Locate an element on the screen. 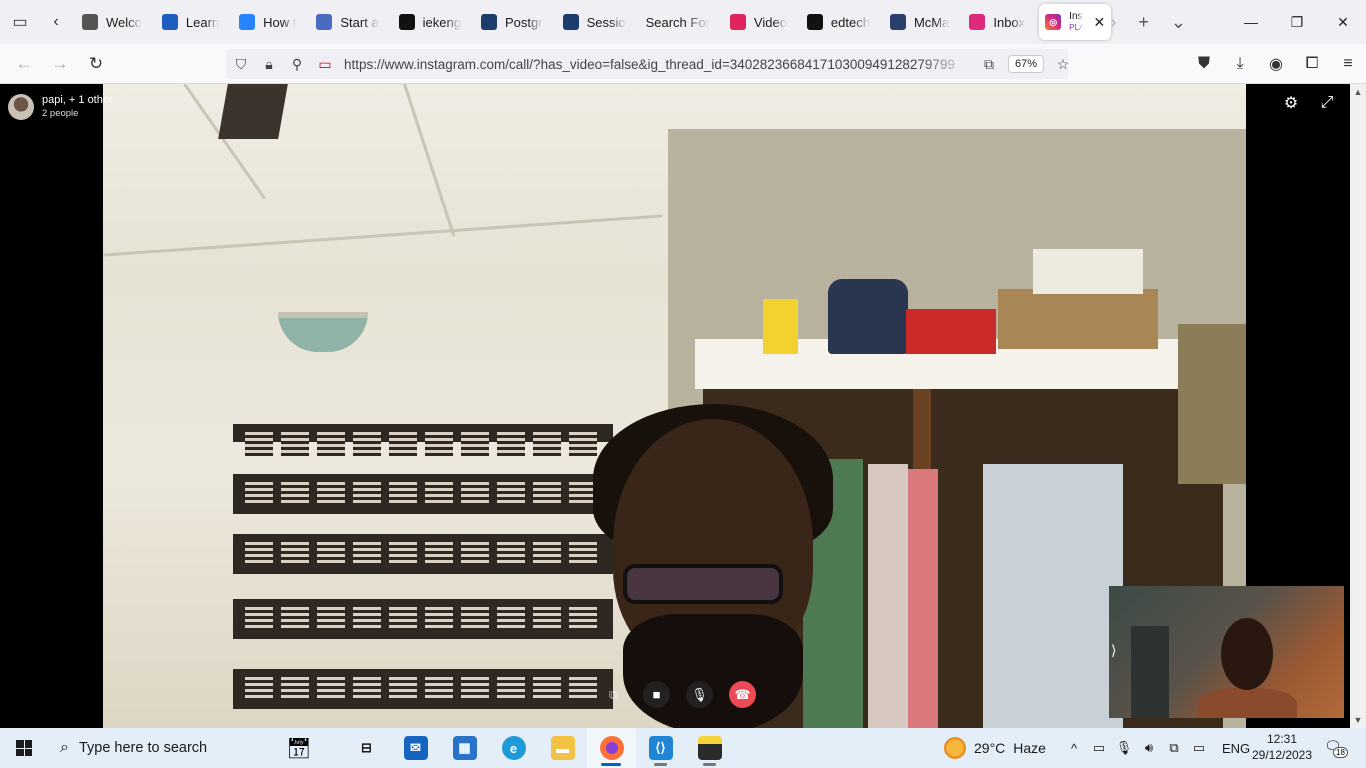  tab-0: Welco is located at coordinates (112, 22).